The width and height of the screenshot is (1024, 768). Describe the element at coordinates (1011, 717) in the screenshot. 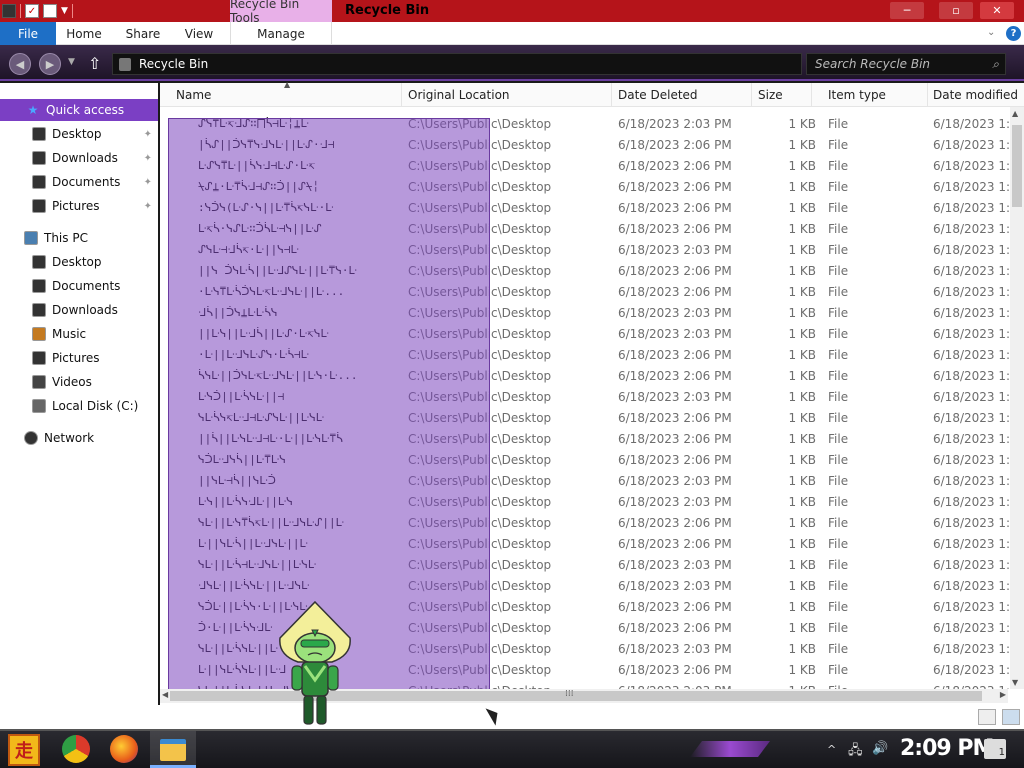

I see `large-icons-view-button` at that location.